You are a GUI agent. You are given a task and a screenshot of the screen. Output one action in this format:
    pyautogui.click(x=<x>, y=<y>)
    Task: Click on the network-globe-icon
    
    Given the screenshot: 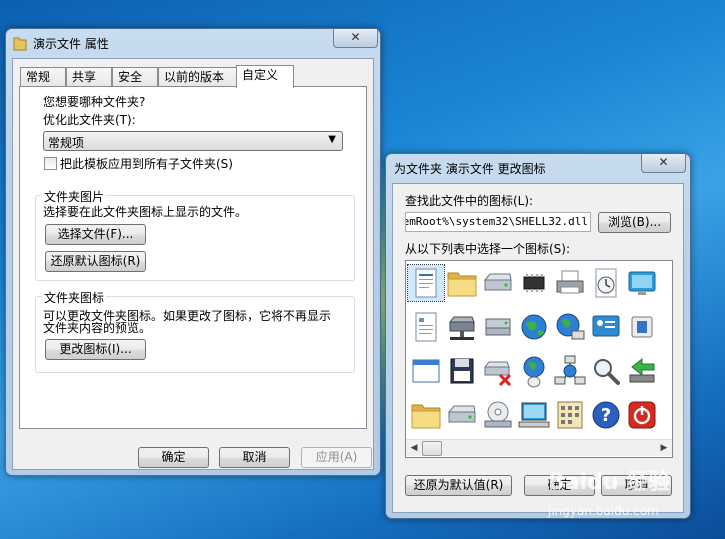 What is the action you would take?
    pyautogui.click(x=570, y=327)
    